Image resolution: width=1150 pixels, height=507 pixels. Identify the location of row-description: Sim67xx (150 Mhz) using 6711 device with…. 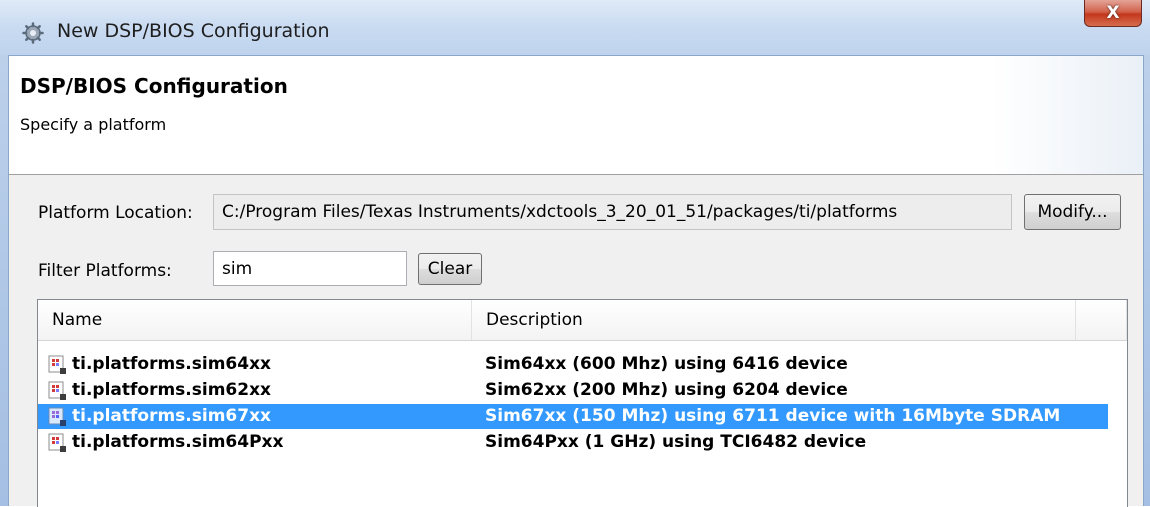
(773, 416).